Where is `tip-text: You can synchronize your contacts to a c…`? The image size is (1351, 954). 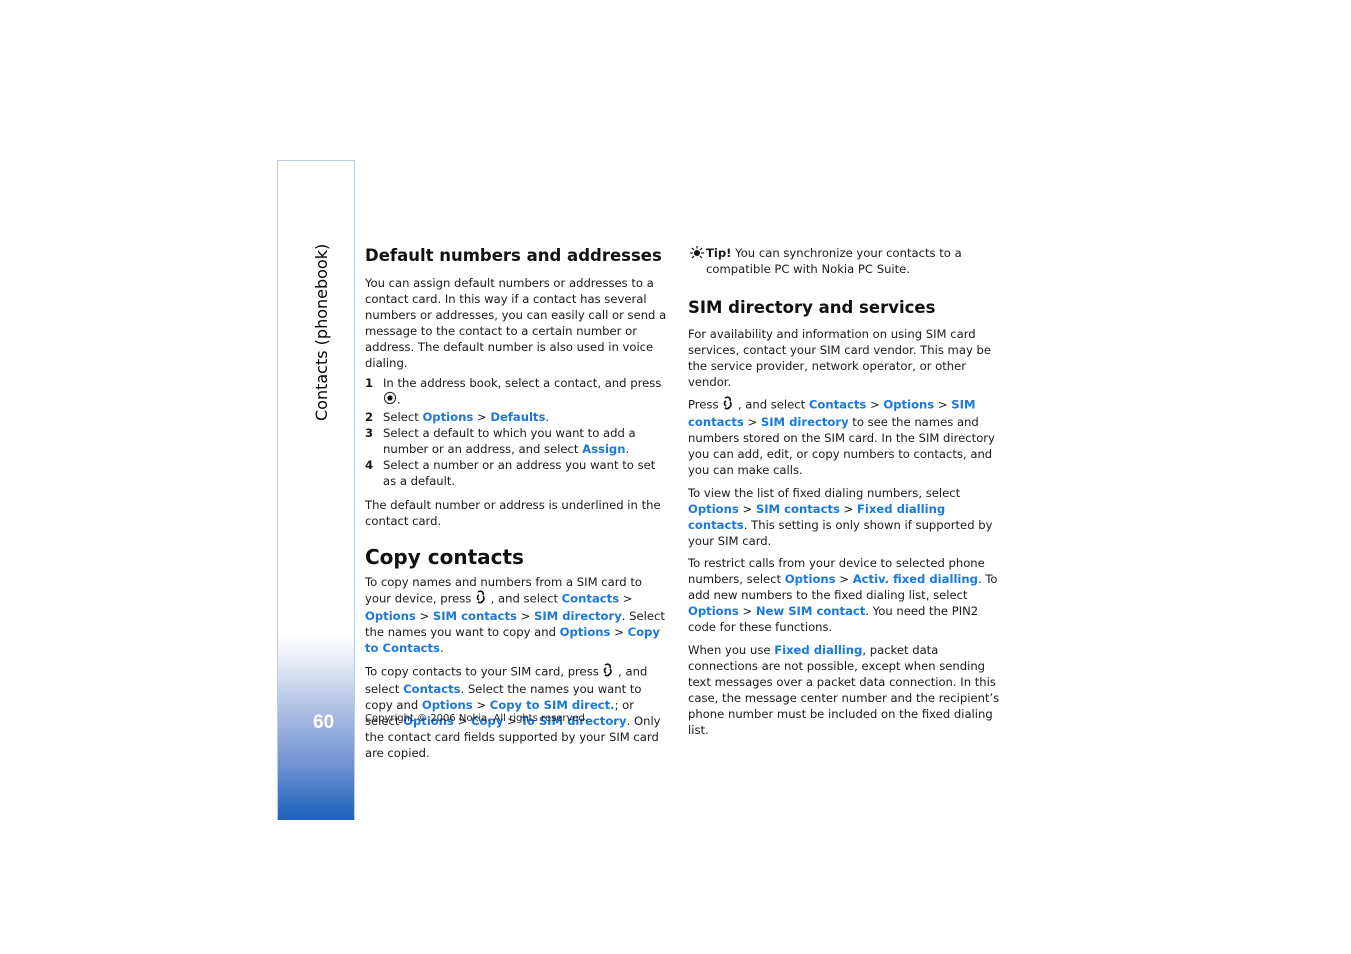
tip-text: You can synchronize your contacts to a c… is located at coordinates (834, 261).